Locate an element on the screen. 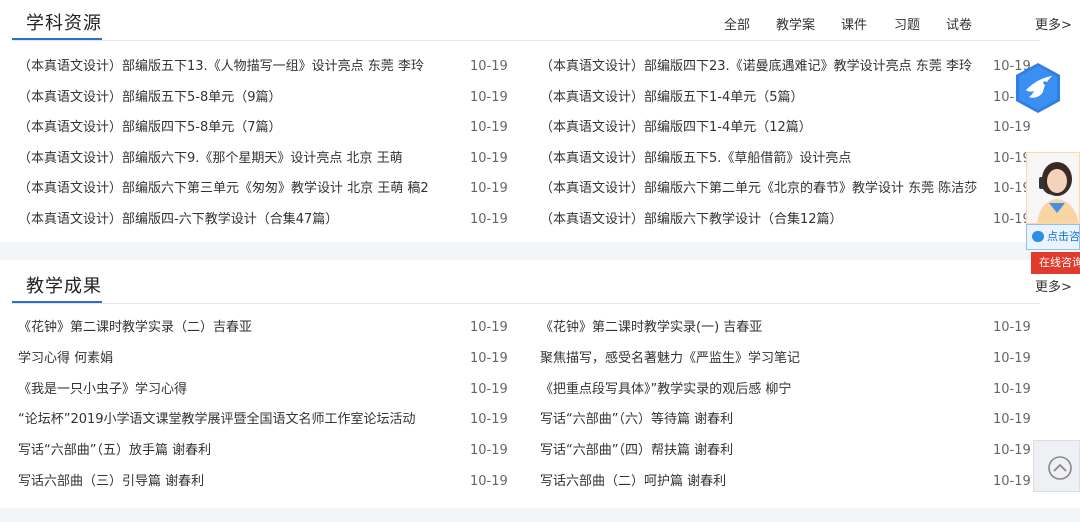  list-item-title: （本真语文设计）部编版六下第三单元《匆匆》教学设计 北京 王萌 稿2 is located at coordinates (238, 189).